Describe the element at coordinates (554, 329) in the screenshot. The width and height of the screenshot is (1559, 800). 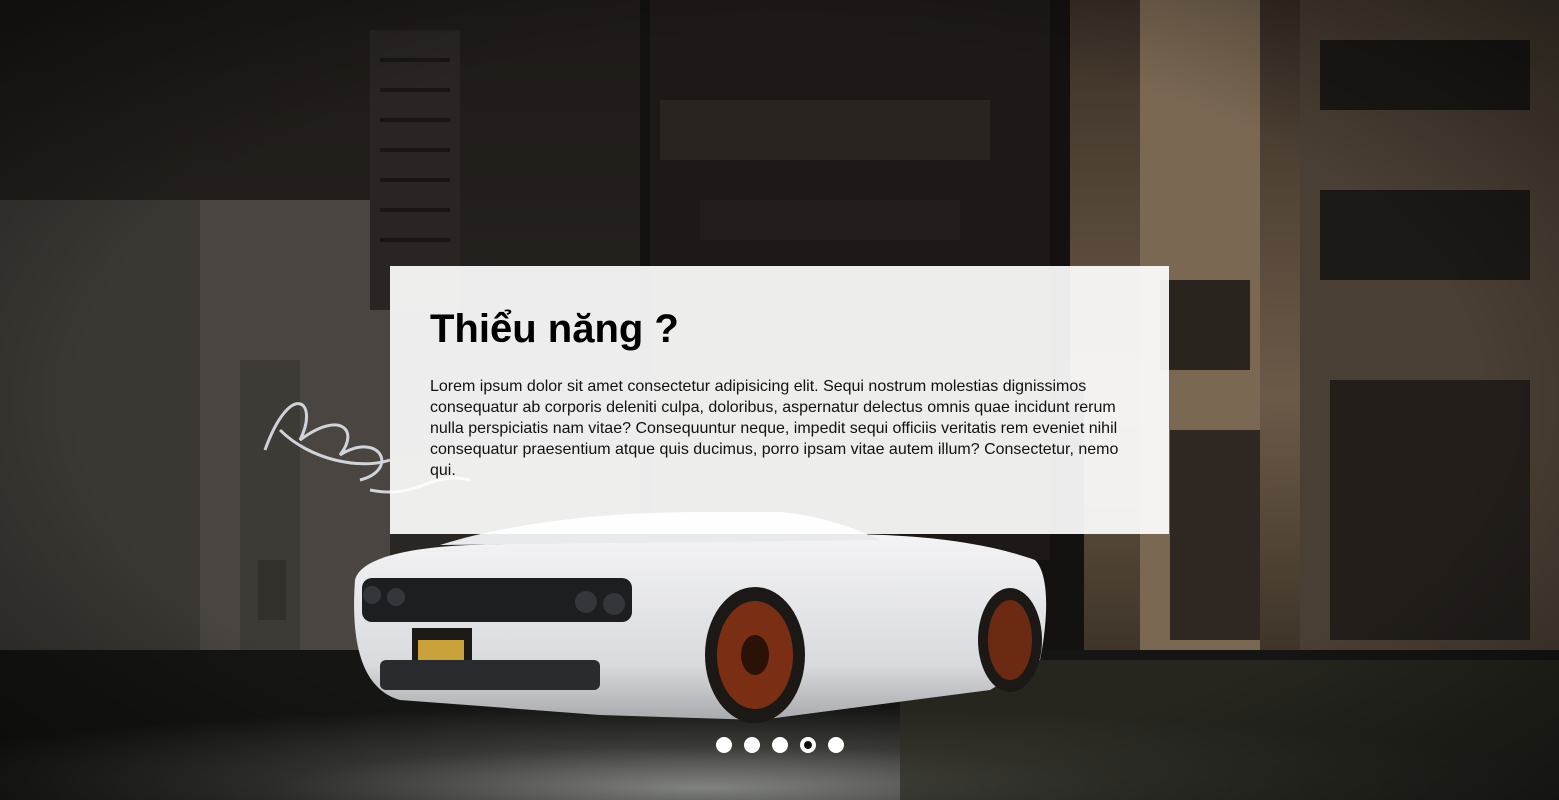
I see `slide-title: Thiểu năng ?` at that location.